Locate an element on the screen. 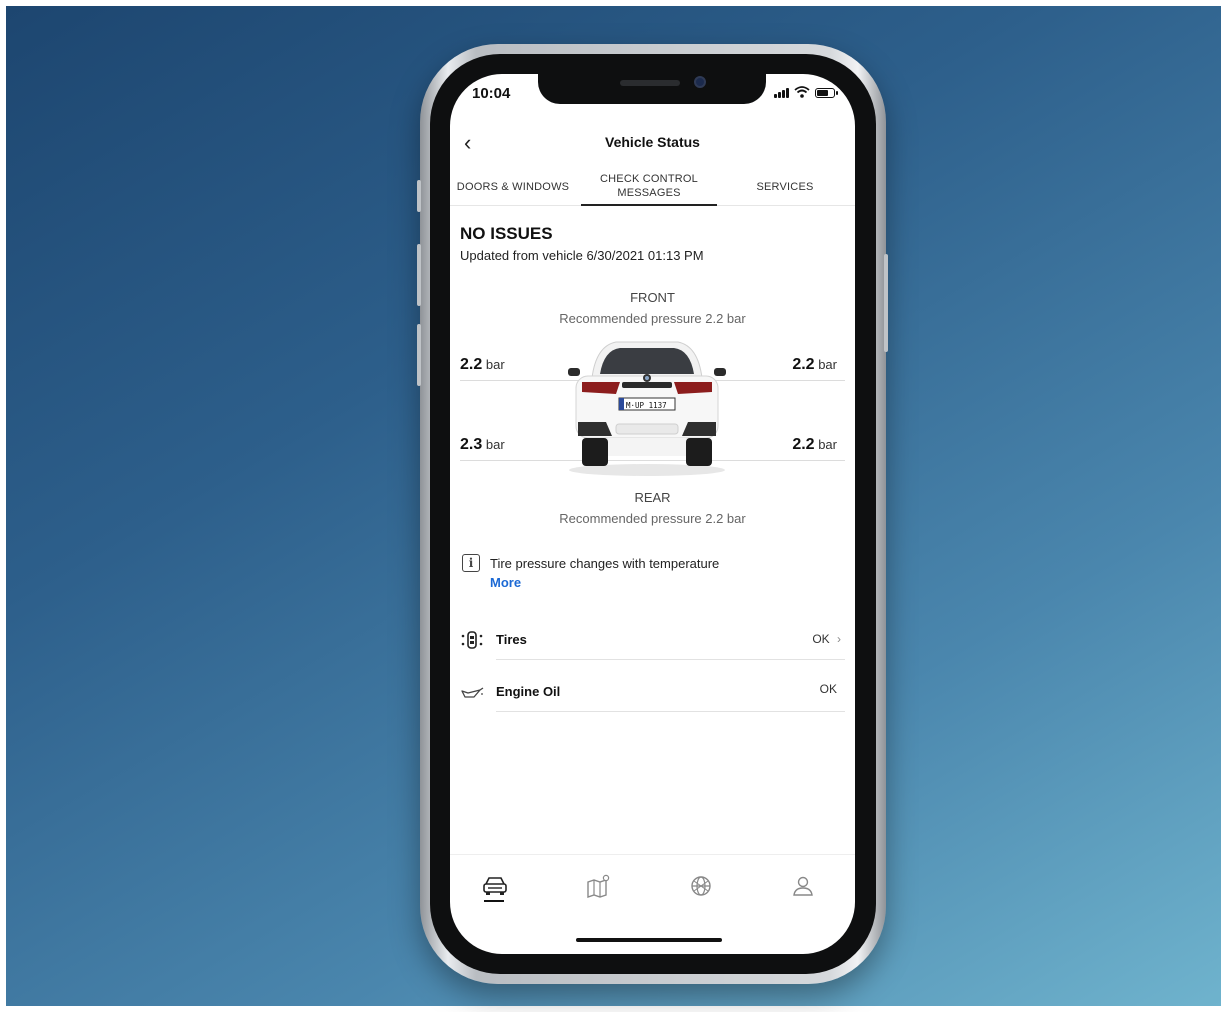 This screenshot has height=1012, width=1227. check-item-tires: Tires OK › is located at coordinates (652, 640).